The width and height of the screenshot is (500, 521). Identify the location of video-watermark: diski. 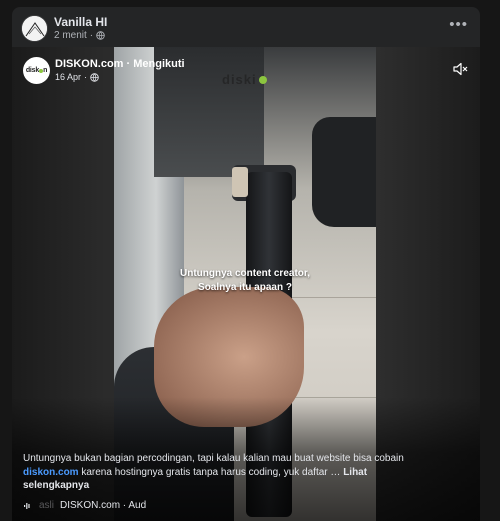
(244, 79).